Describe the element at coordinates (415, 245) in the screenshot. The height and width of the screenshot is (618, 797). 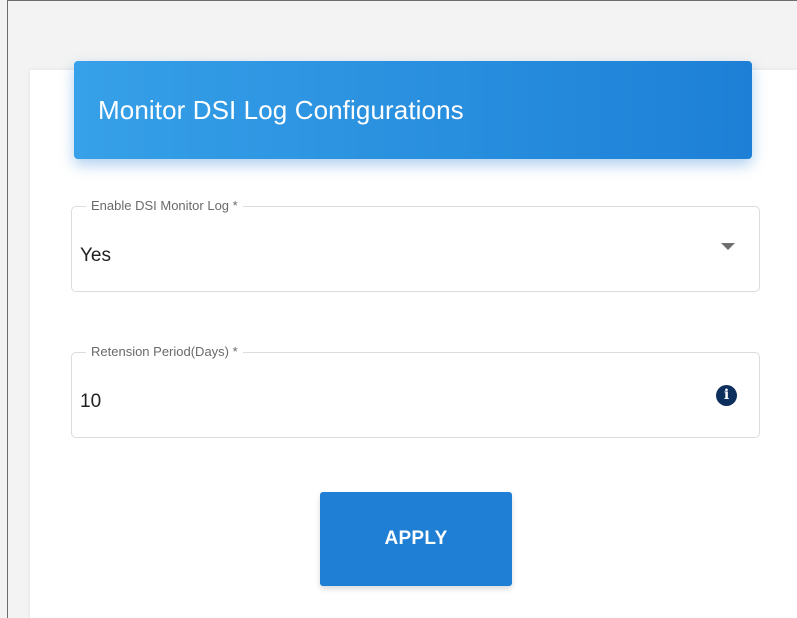
I see `enable-log-select: Enable DSI Monitor Log * Yes` at that location.